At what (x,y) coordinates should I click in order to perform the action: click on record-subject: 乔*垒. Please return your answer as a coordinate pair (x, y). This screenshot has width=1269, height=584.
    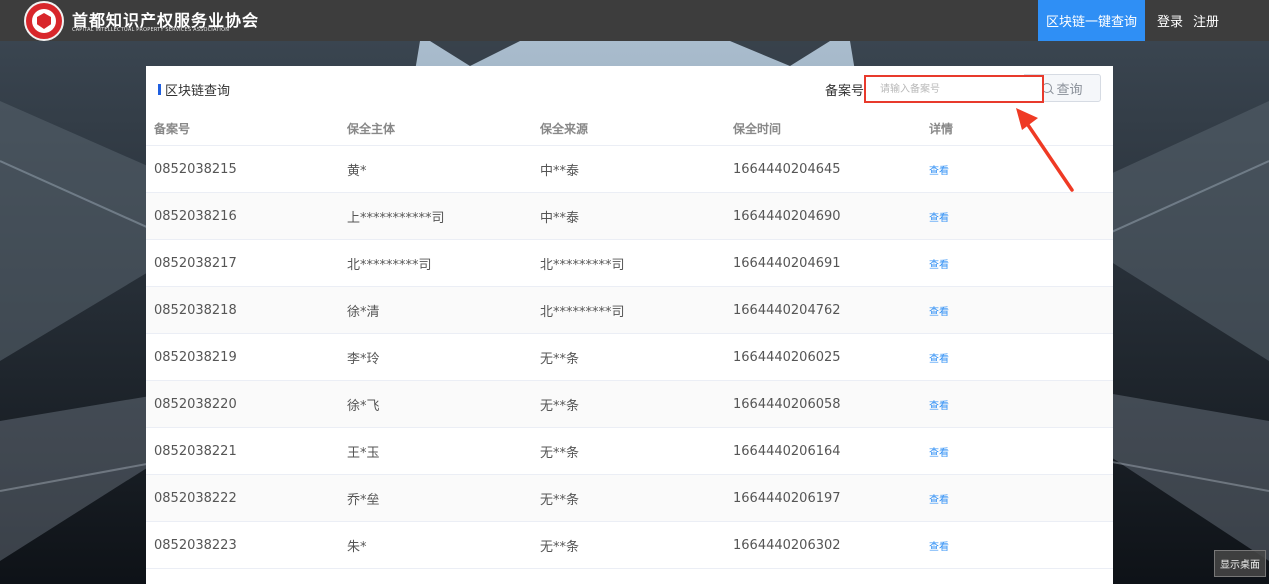
    Looking at the image, I should click on (363, 500).